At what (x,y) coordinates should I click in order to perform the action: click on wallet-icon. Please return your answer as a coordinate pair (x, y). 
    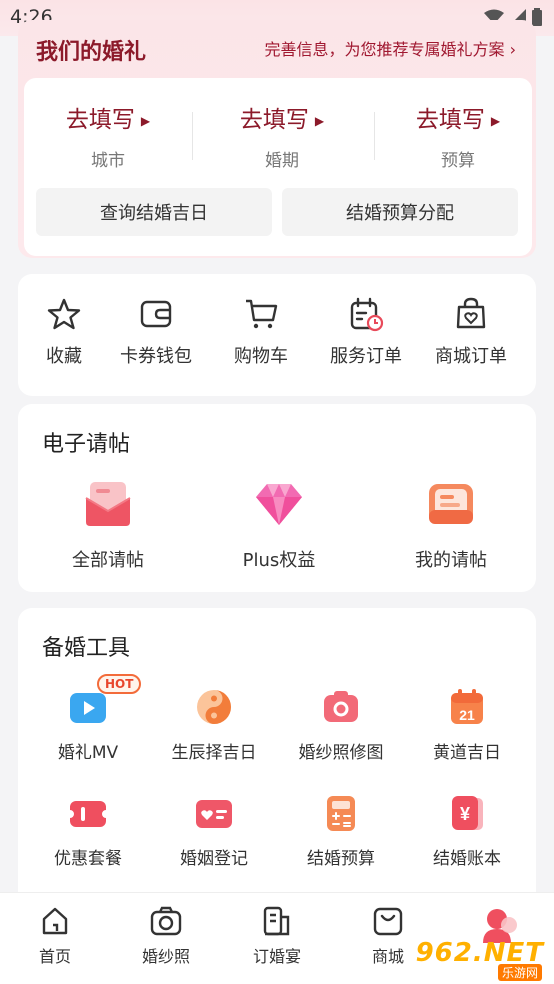
    Looking at the image, I should click on (156, 314).